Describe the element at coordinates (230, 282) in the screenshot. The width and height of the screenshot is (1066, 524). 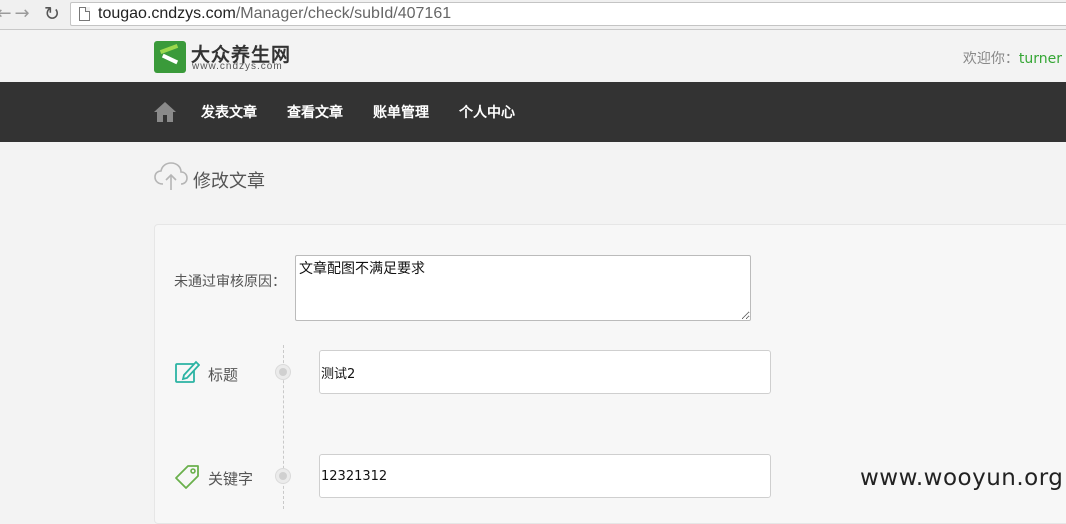
I see `reject-reason-label: 未通过审核原因：` at that location.